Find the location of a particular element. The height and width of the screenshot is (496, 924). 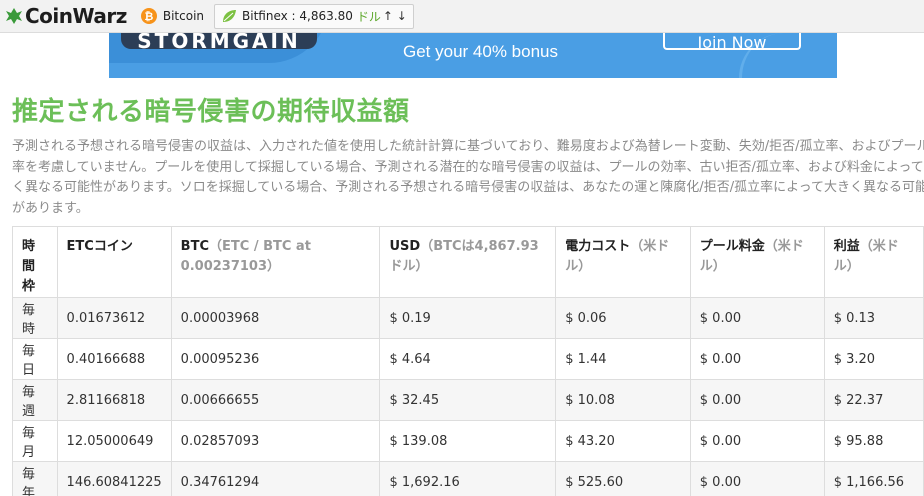

cell-etc: 0.01673612 is located at coordinates (114, 318).